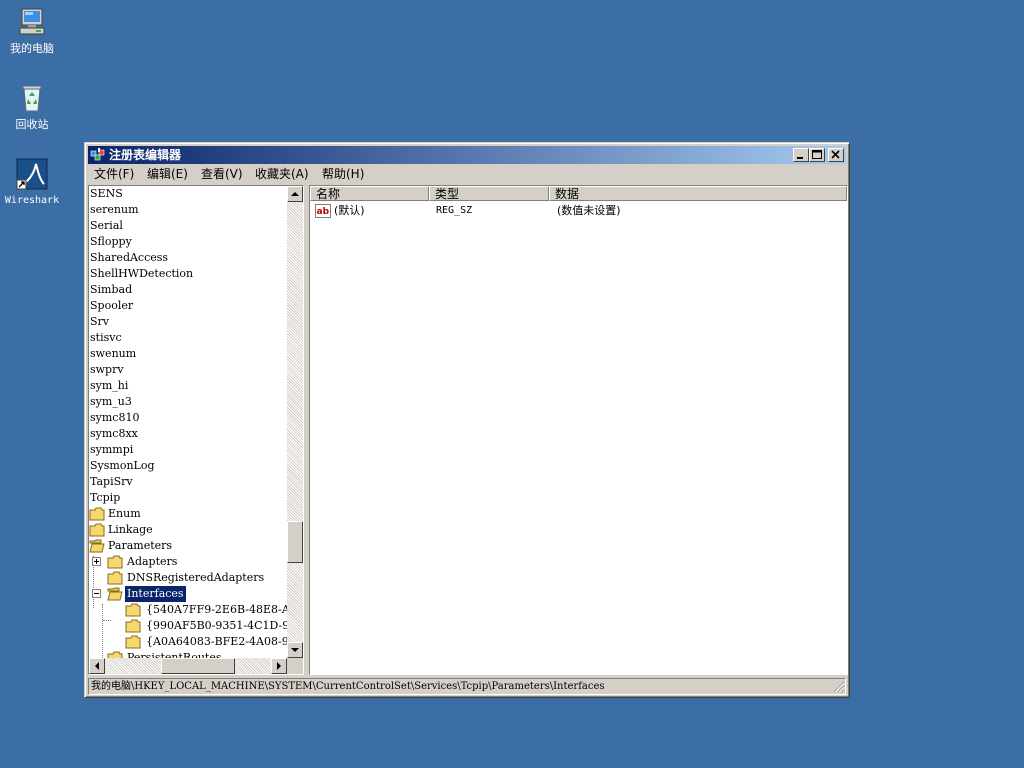  What do you see at coordinates (467, 174) in the screenshot?
I see `menu-bar: 文件(F) 编辑(E) 查看(V) 收藏夹(A) 帮助(H)` at bounding box center [467, 174].